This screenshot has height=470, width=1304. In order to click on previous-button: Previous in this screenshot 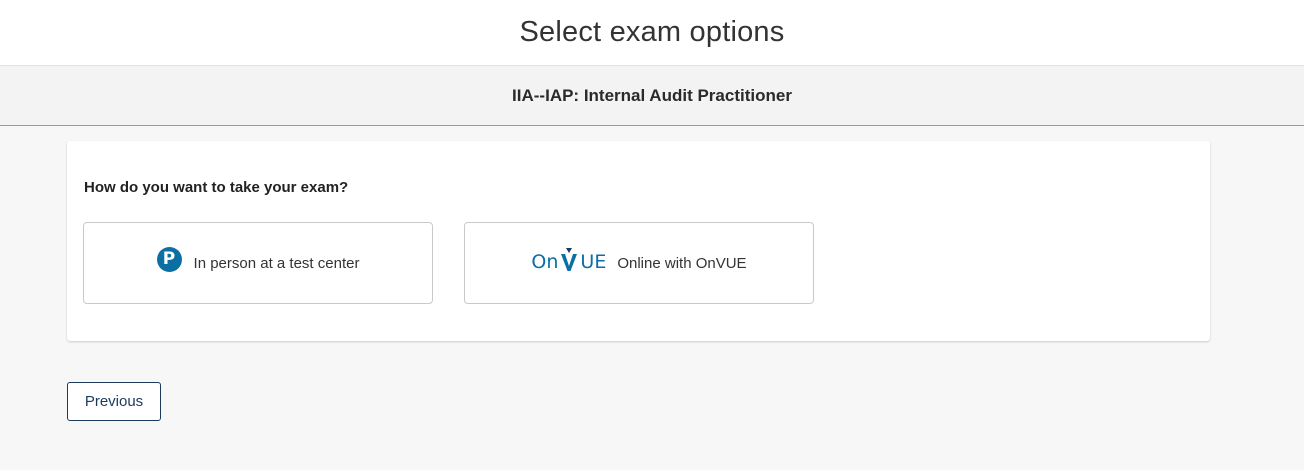, I will do `click(114, 401)`.